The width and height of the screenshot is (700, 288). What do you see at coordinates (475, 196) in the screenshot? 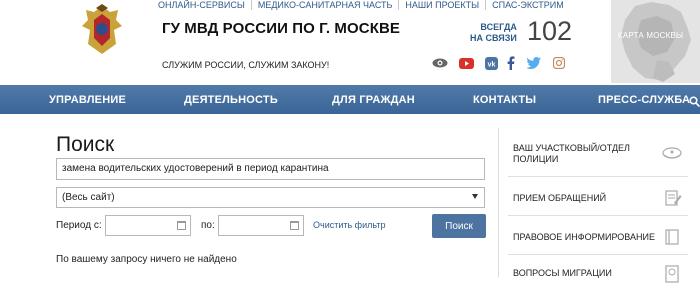
I see `chevron-down-icon` at bounding box center [475, 196].